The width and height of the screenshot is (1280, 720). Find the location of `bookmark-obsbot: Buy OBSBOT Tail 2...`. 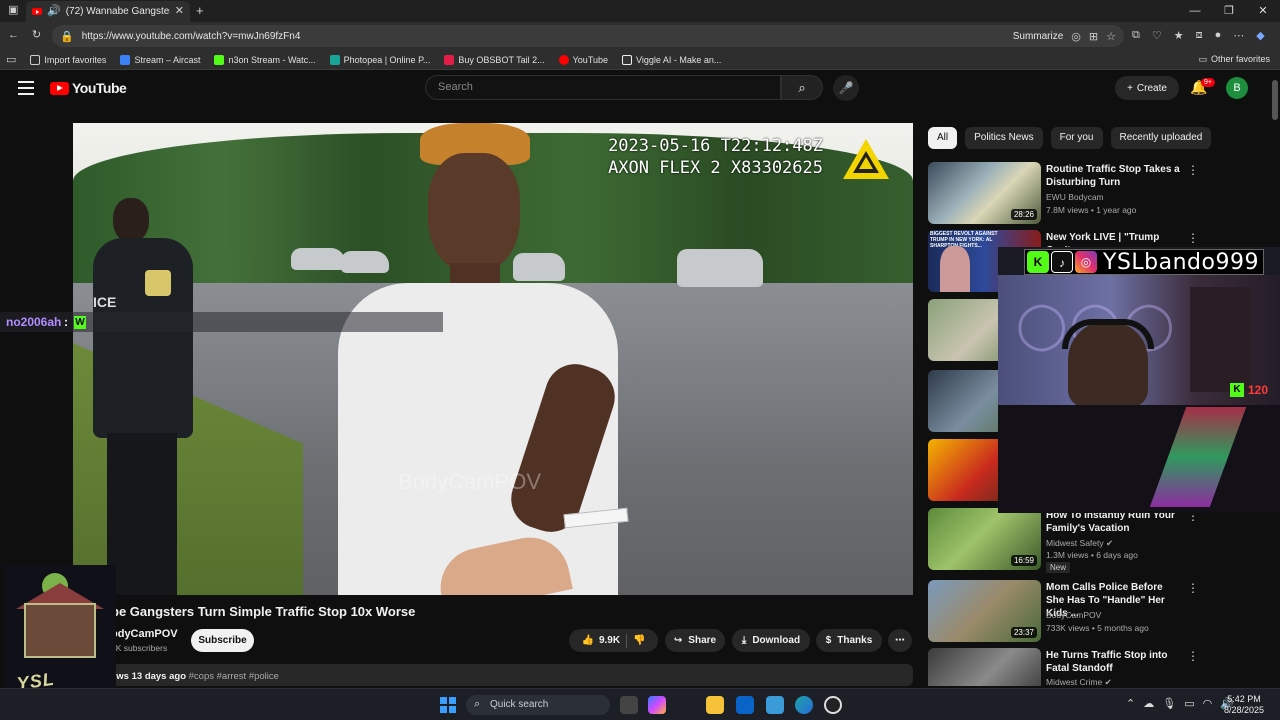

bookmark-obsbot: Buy OBSBOT Tail 2... is located at coordinates (494, 59).